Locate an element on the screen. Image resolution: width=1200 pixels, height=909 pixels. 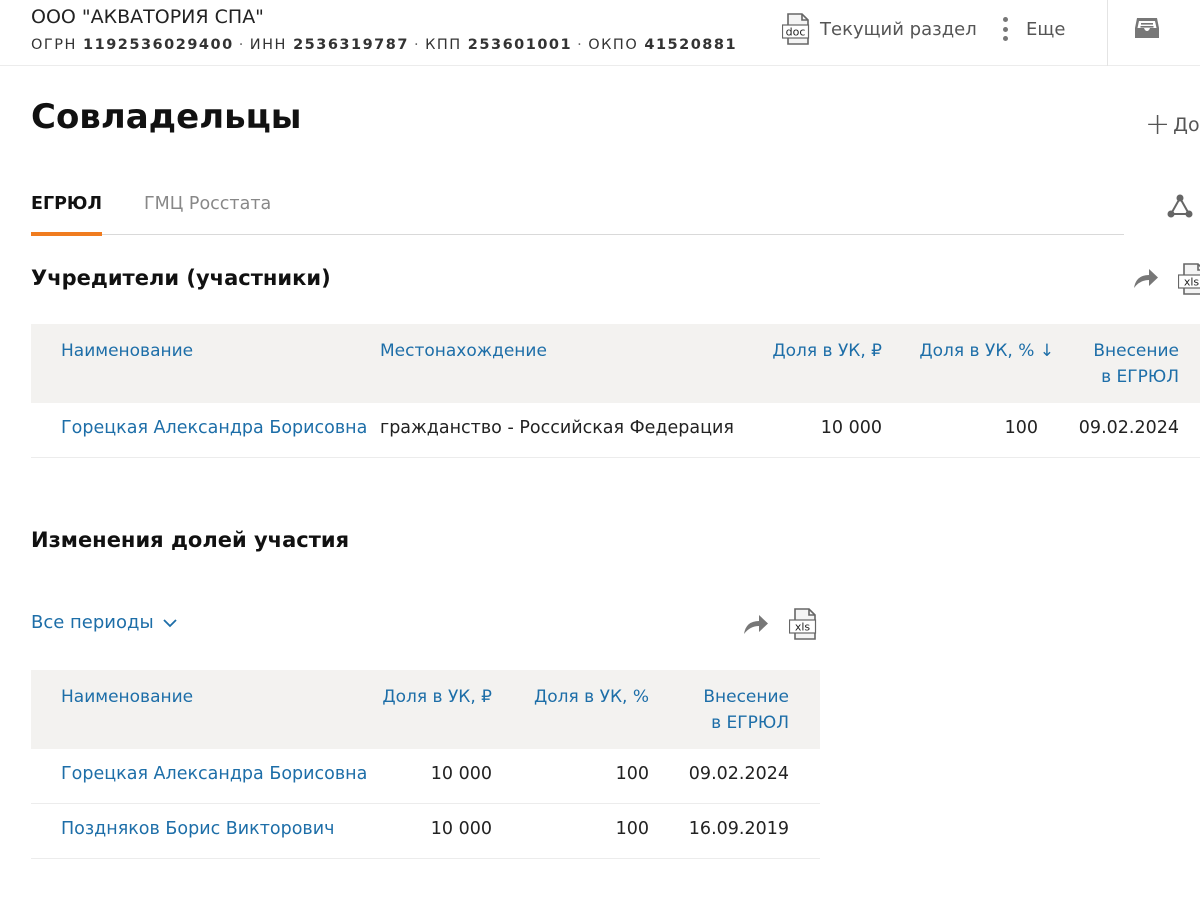
vertical-dots-icon is located at coordinates (1005, 29).